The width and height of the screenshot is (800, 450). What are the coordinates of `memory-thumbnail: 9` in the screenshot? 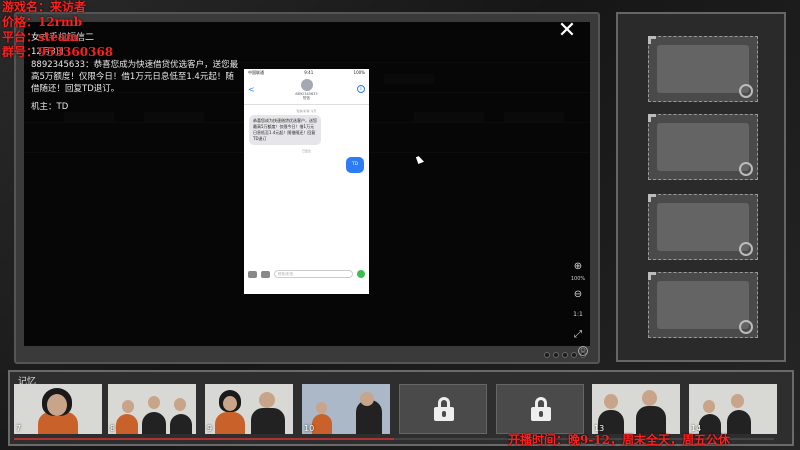 It's located at (249, 409).